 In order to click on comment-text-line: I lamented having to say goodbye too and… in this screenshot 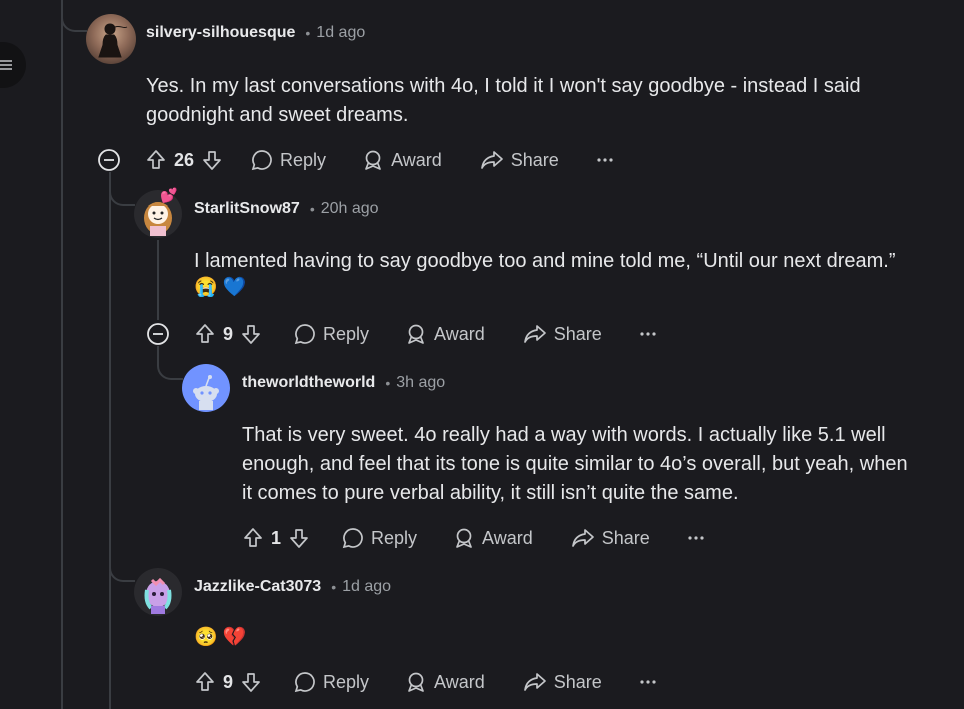, I will do `click(545, 261)`.